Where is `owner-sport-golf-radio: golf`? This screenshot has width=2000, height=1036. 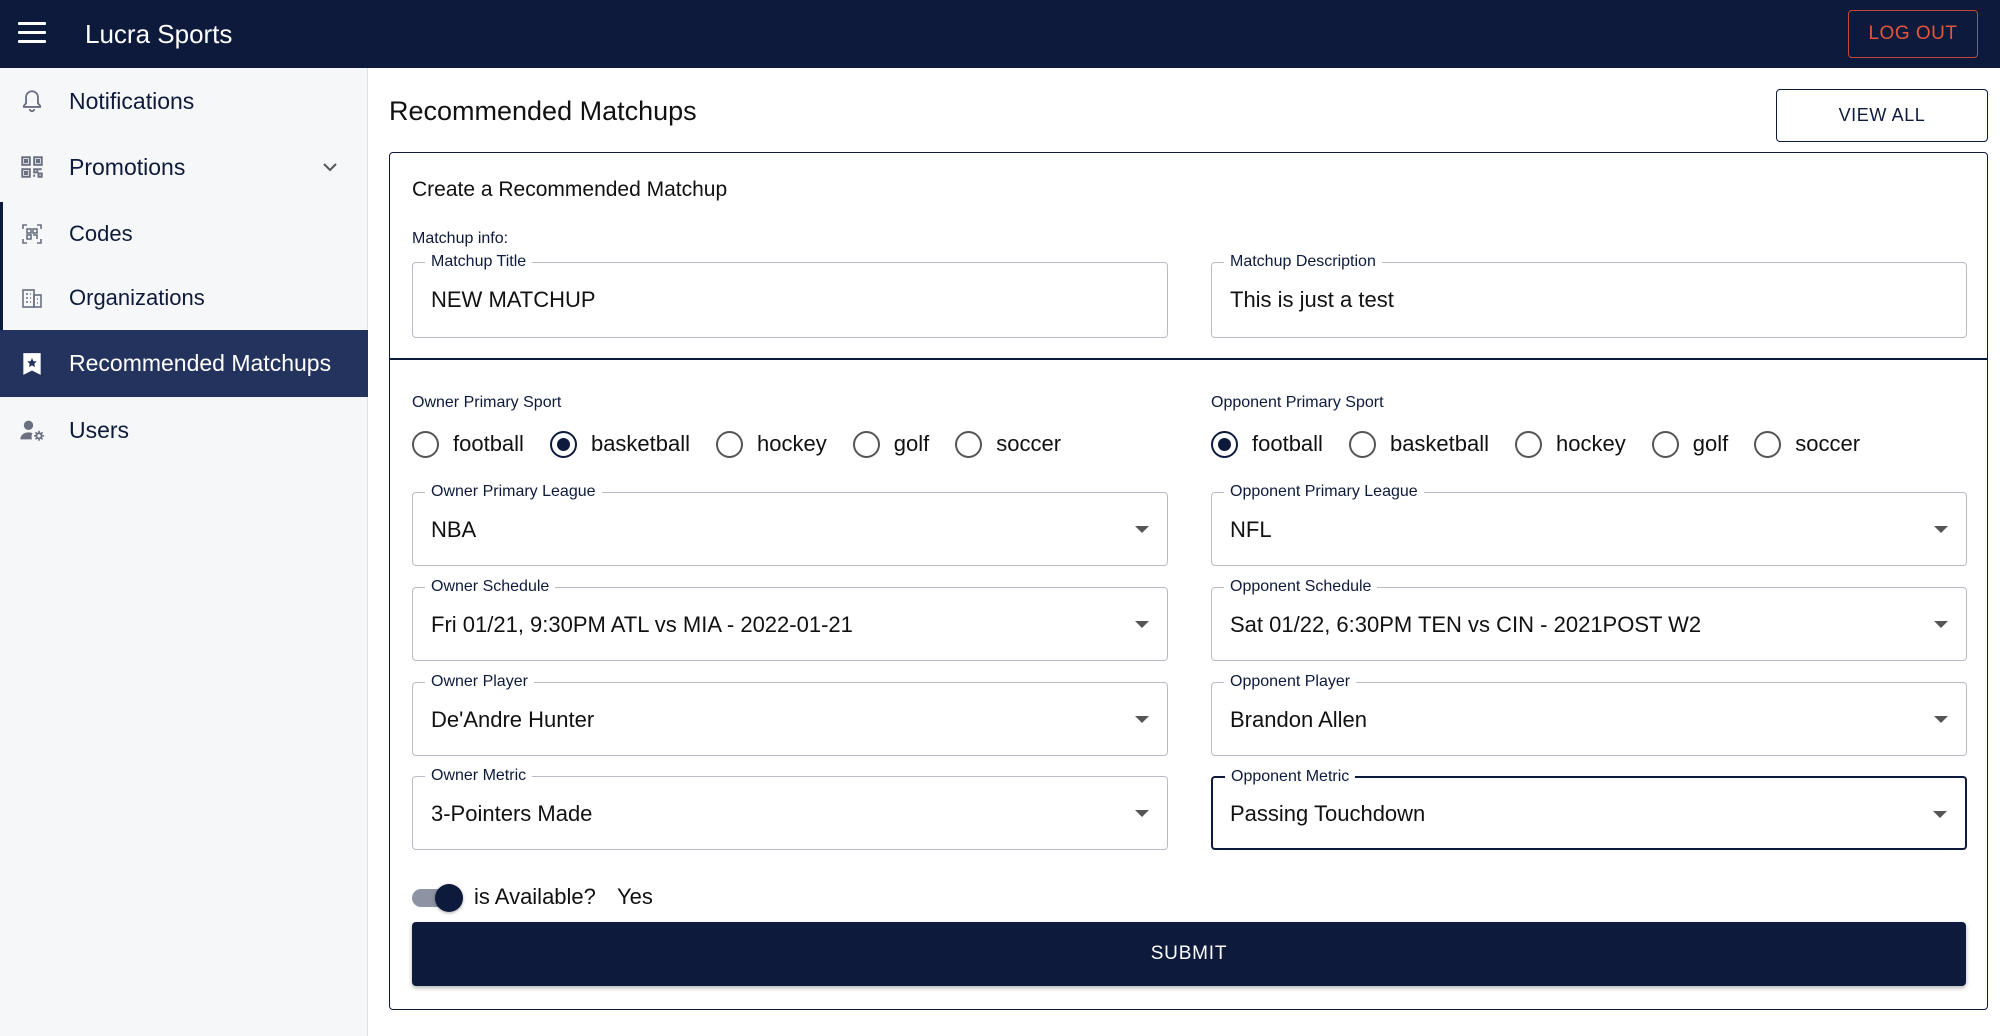
owner-sport-golf-radio: golf is located at coordinates (890, 444).